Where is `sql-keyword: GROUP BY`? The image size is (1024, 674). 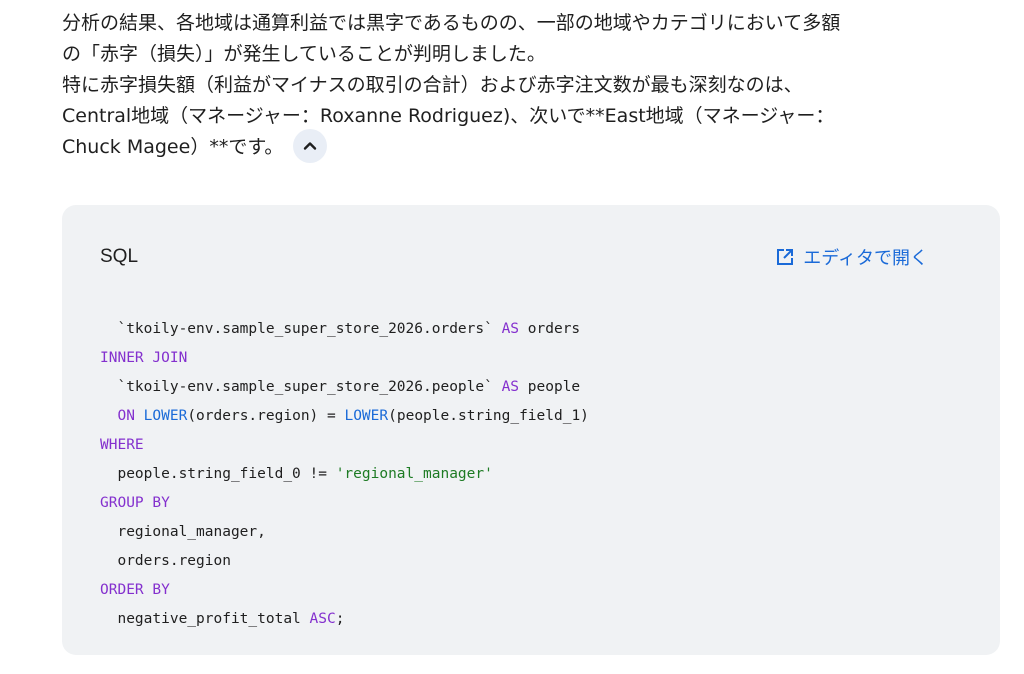
sql-keyword: GROUP BY is located at coordinates (135, 503).